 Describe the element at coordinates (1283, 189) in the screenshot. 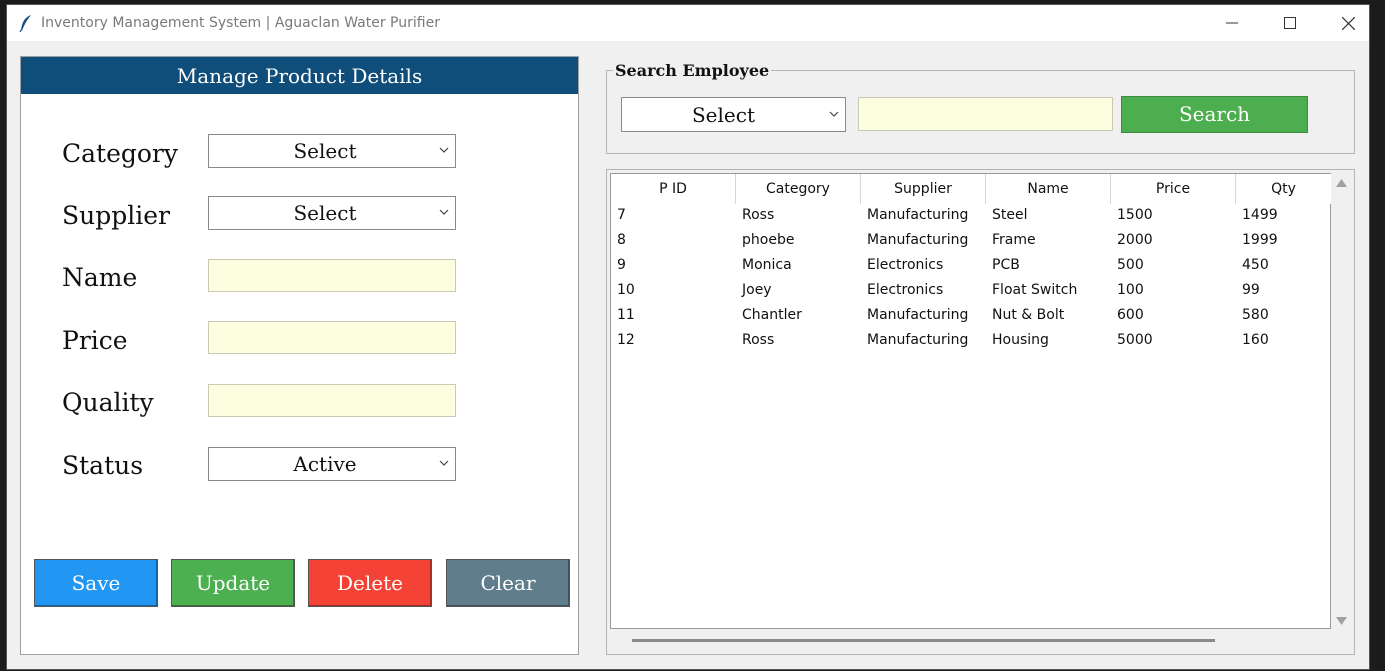

I see `column-header-qty: Qty` at that location.